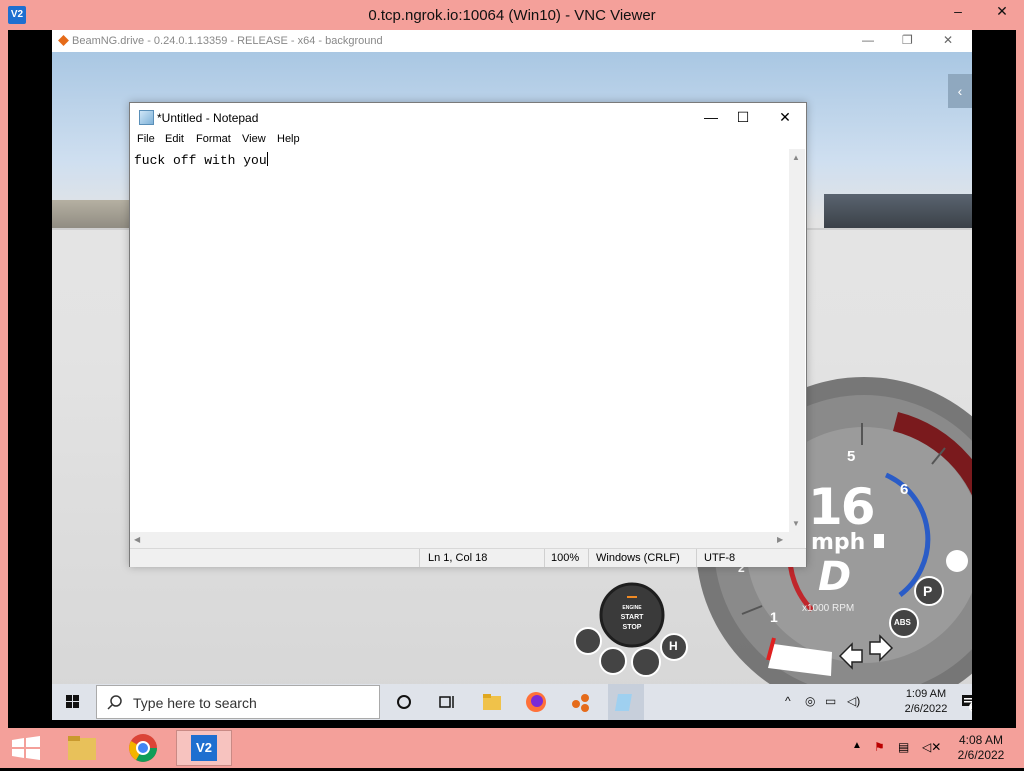 This screenshot has height=771, width=1024. What do you see at coordinates (780, 539) in the screenshot?
I see `scroll-right-icon: ▶` at bounding box center [780, 539].